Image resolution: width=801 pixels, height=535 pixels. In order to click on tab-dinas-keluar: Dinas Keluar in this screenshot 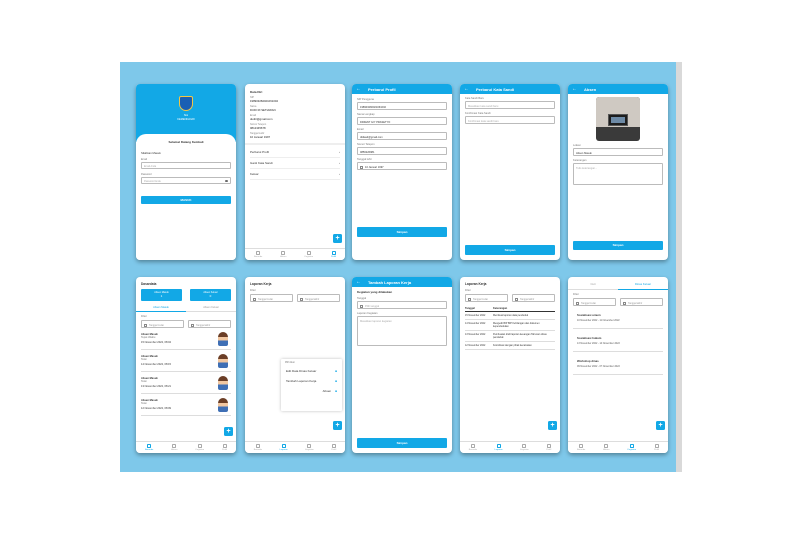, I will do `click(643, 286)`.